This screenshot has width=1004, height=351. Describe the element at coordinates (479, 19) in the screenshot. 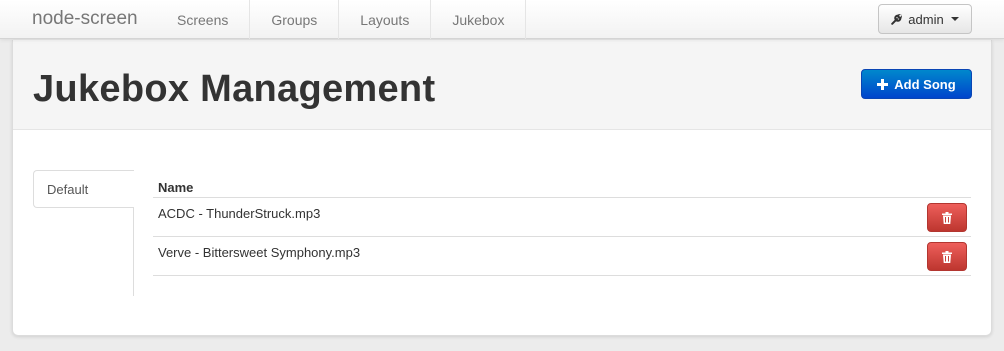

I see `nav-item-jukebox: Jukebox` at that location.